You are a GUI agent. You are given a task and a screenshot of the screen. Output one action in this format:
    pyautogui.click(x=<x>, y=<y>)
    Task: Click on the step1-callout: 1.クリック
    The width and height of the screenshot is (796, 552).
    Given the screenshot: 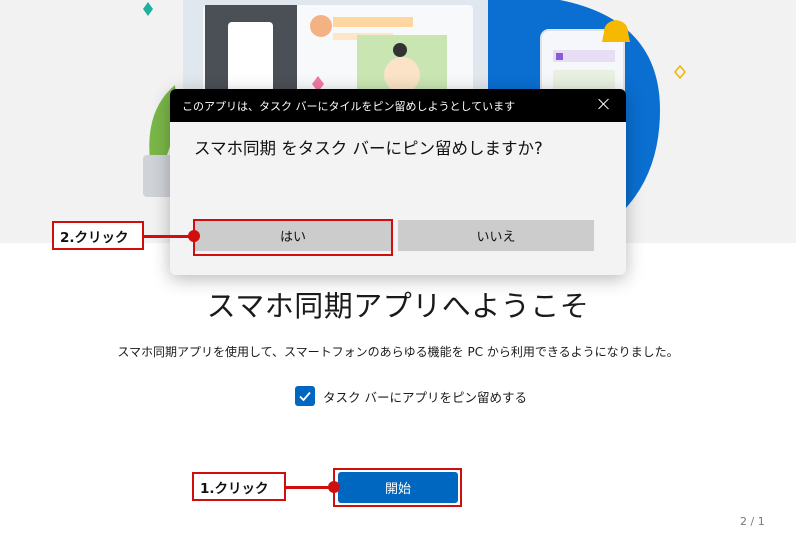 What is the action you would take?
    pyautogui.click(x=239, y=486)
    